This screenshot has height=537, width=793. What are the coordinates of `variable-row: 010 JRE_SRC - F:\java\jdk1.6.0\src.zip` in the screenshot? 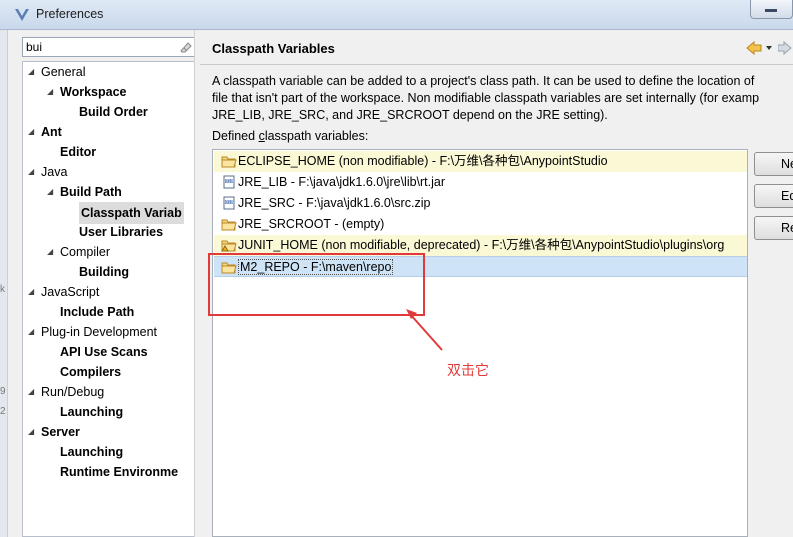 It's located at (480, 203).